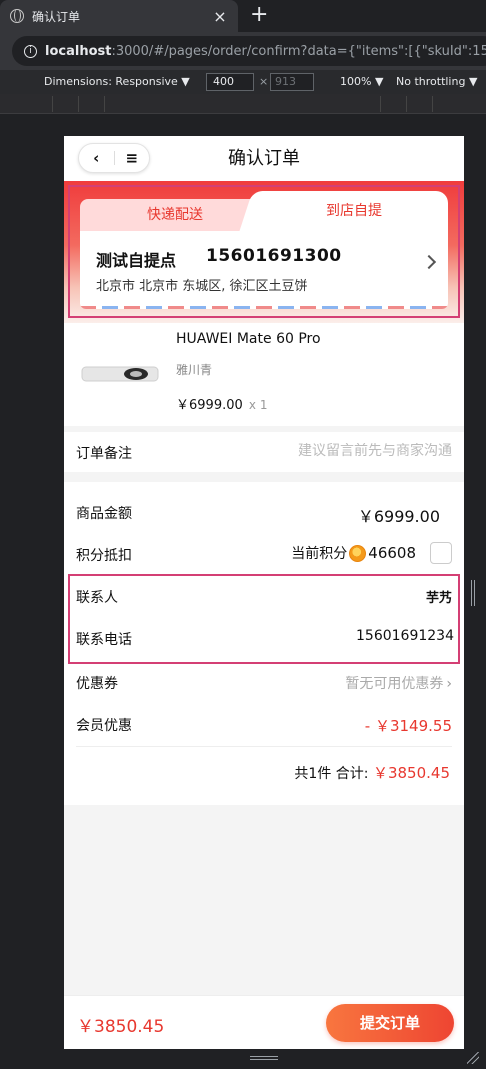  I want to click on coin-icon, so click(358, 553).